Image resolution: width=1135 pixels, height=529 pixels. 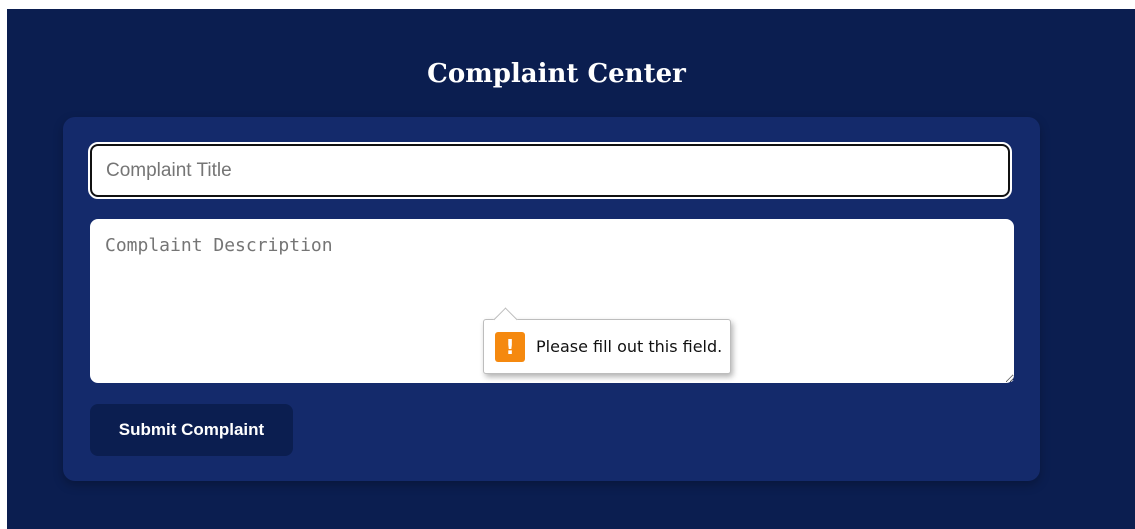 I want to click on submit-complaint-button: Submit Complaint, so click(x=191, y=430).